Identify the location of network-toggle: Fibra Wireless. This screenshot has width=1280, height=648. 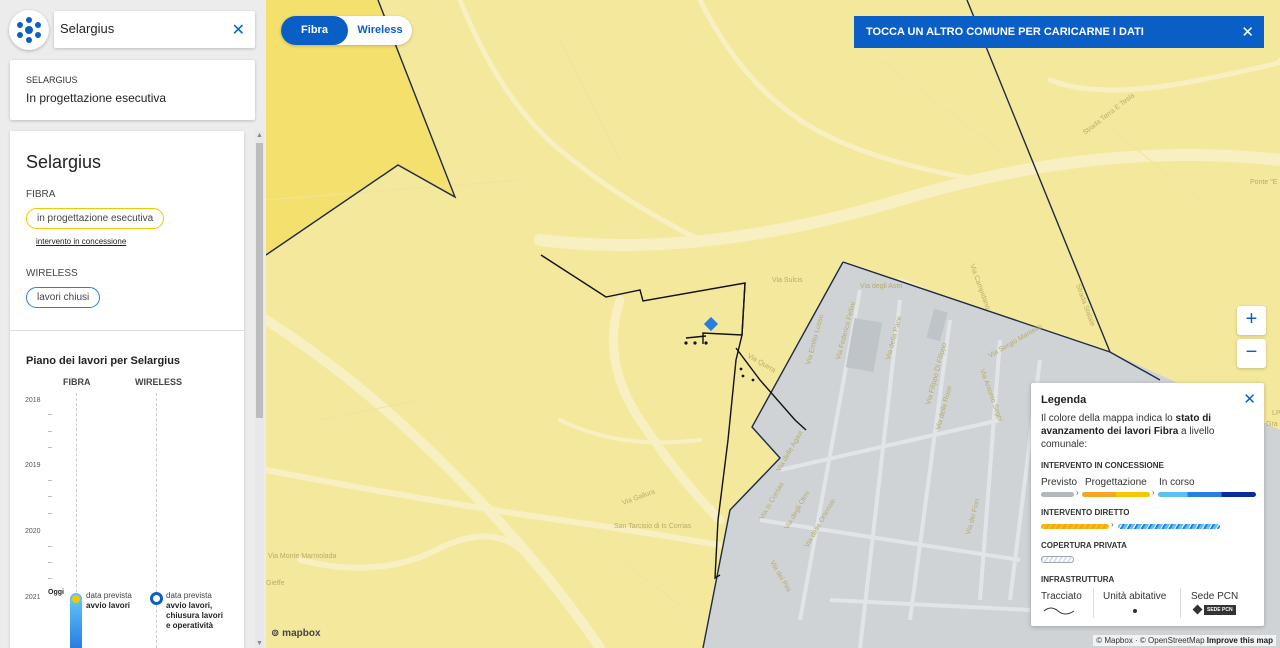
(346, 30).